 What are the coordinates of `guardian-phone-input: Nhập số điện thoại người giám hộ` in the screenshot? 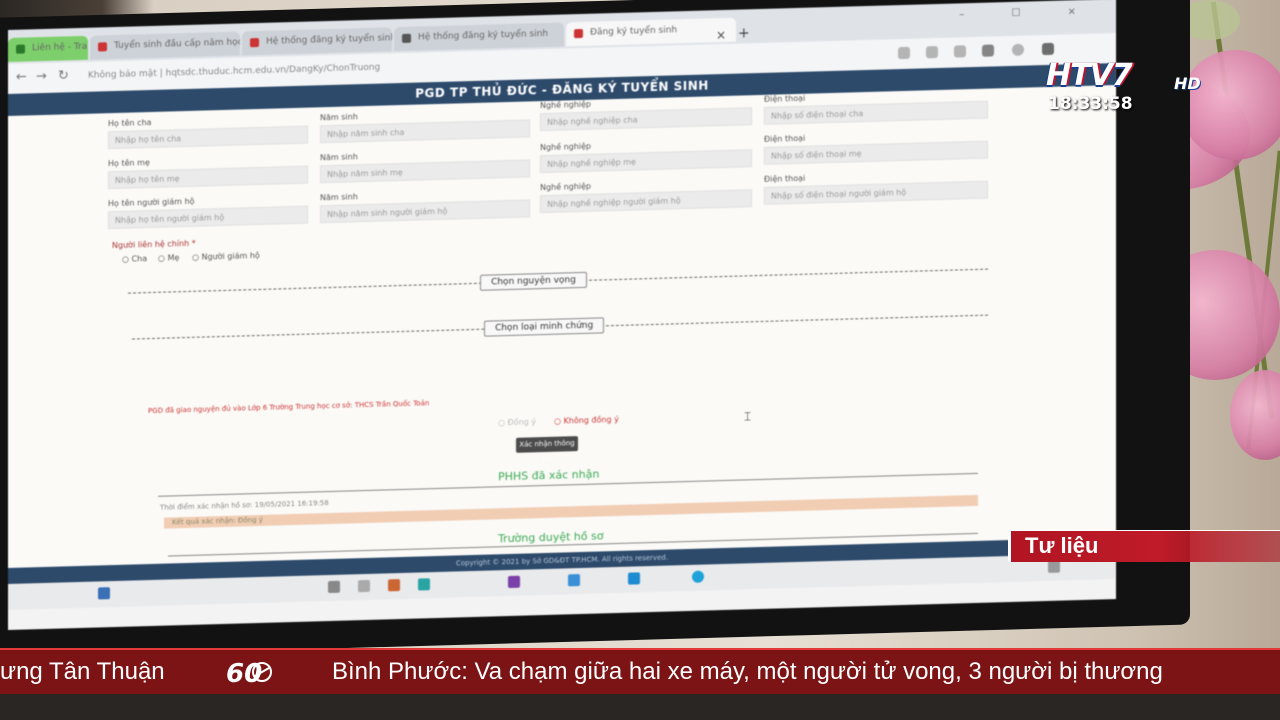 It's located at (876, 192).